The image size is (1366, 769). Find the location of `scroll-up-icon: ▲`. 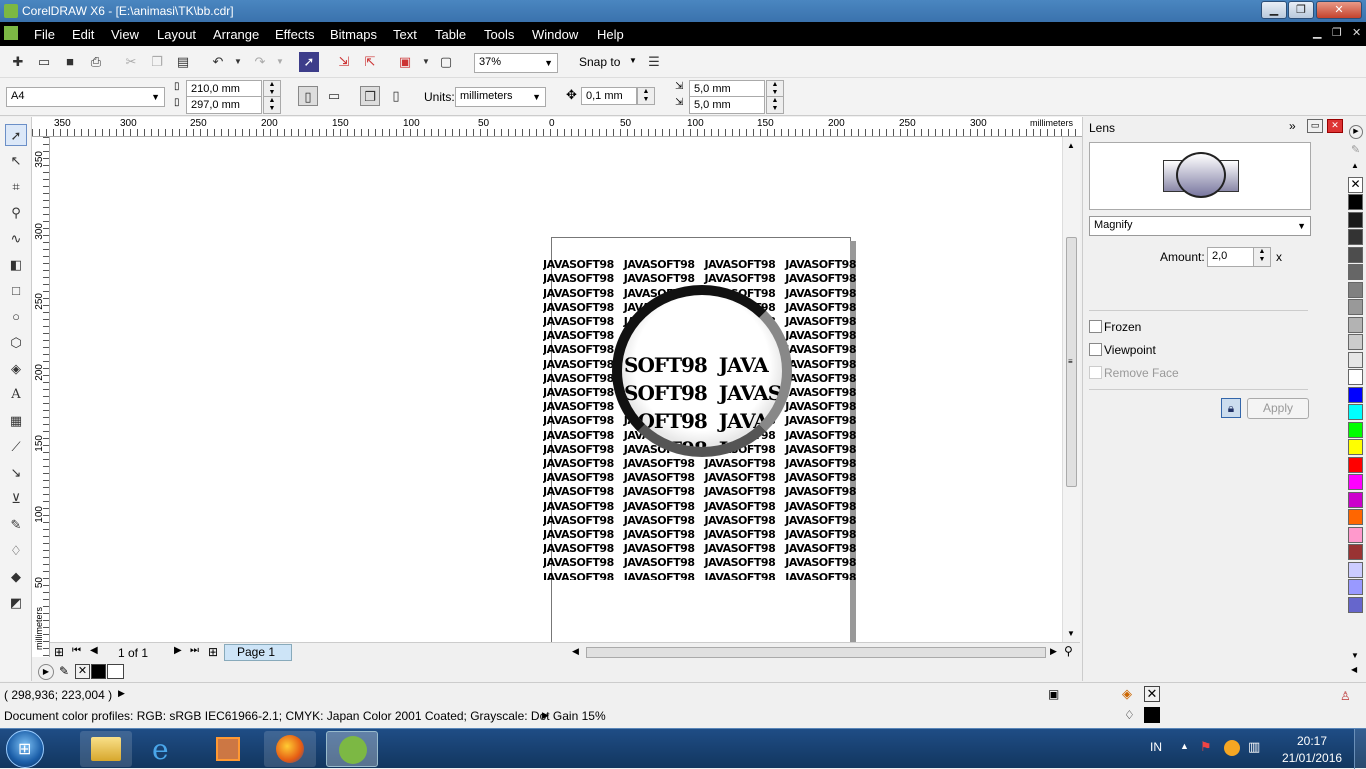

scroll-up-icon: ▲ is located at coordinates (1071, 145).